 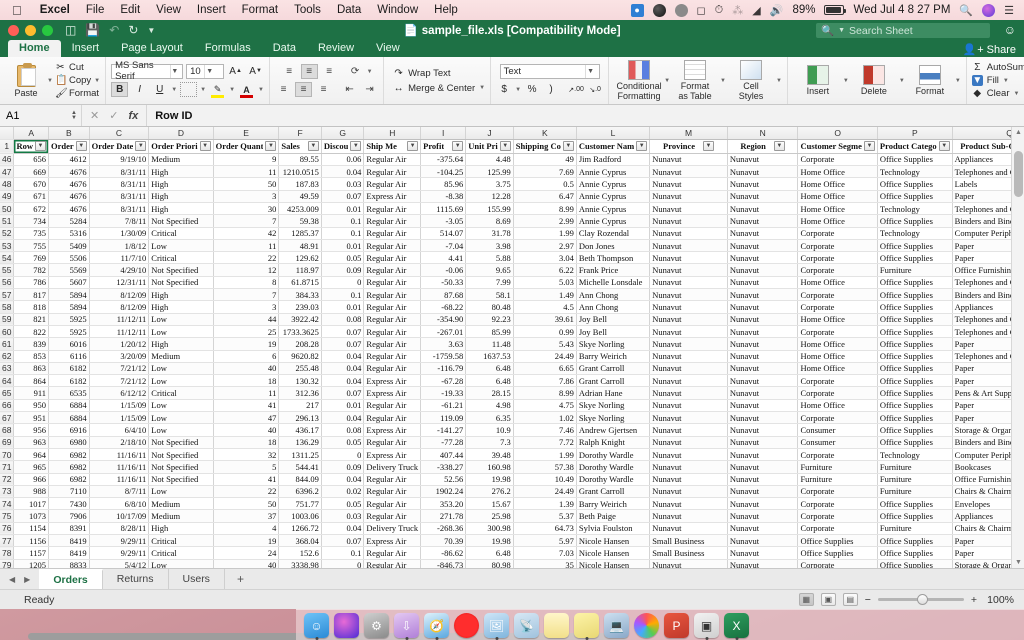 What do you see at coordinates (159, 89) in the screenshot?
I see `underline-button: U` at bounding box center [159, 89].